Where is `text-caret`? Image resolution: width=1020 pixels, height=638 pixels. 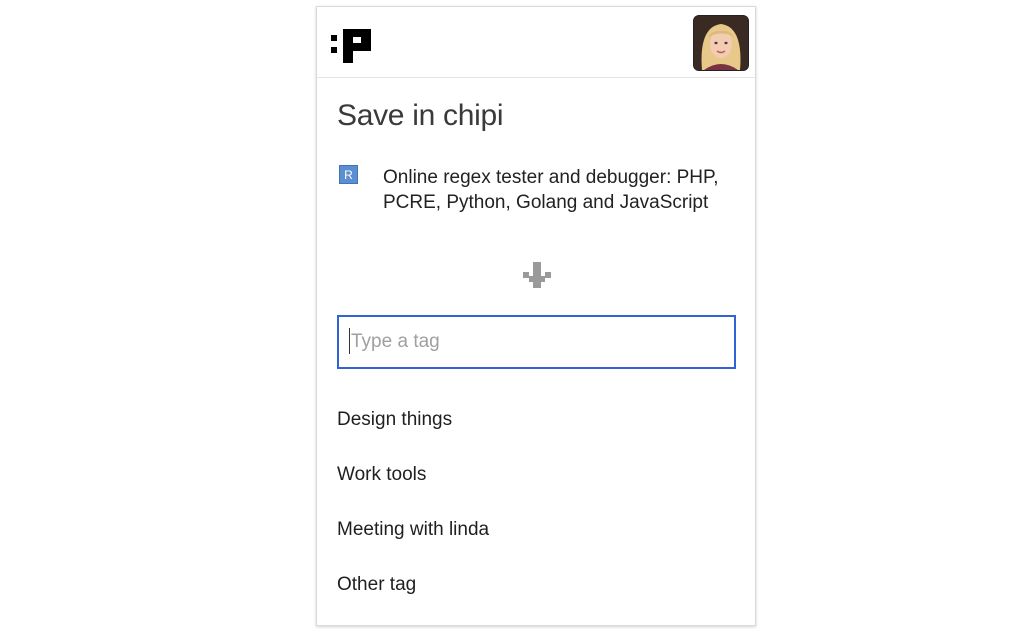 text-caret is located at coordinates (349, 341).